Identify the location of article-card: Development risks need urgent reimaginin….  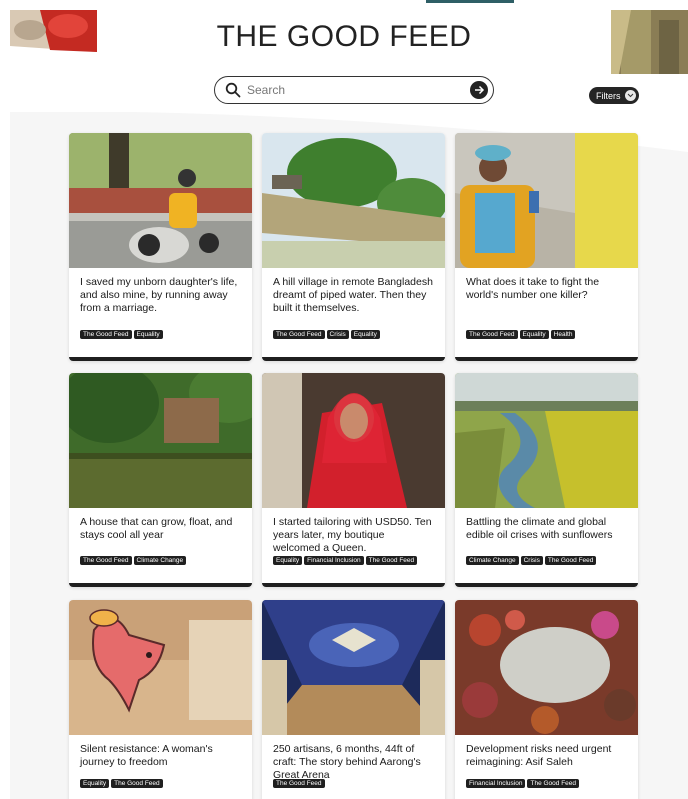
(546, 699).